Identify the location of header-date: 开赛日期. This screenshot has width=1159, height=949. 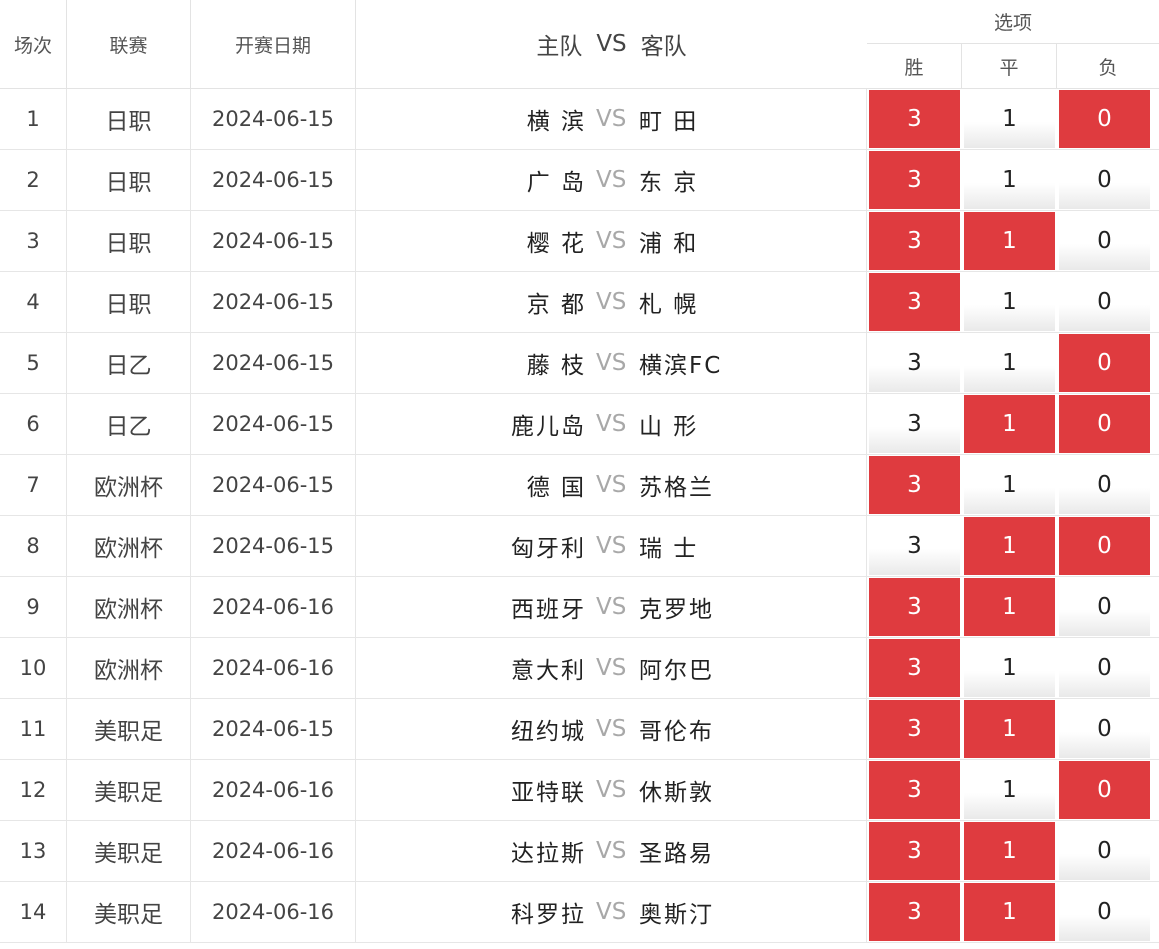
(273, 44).